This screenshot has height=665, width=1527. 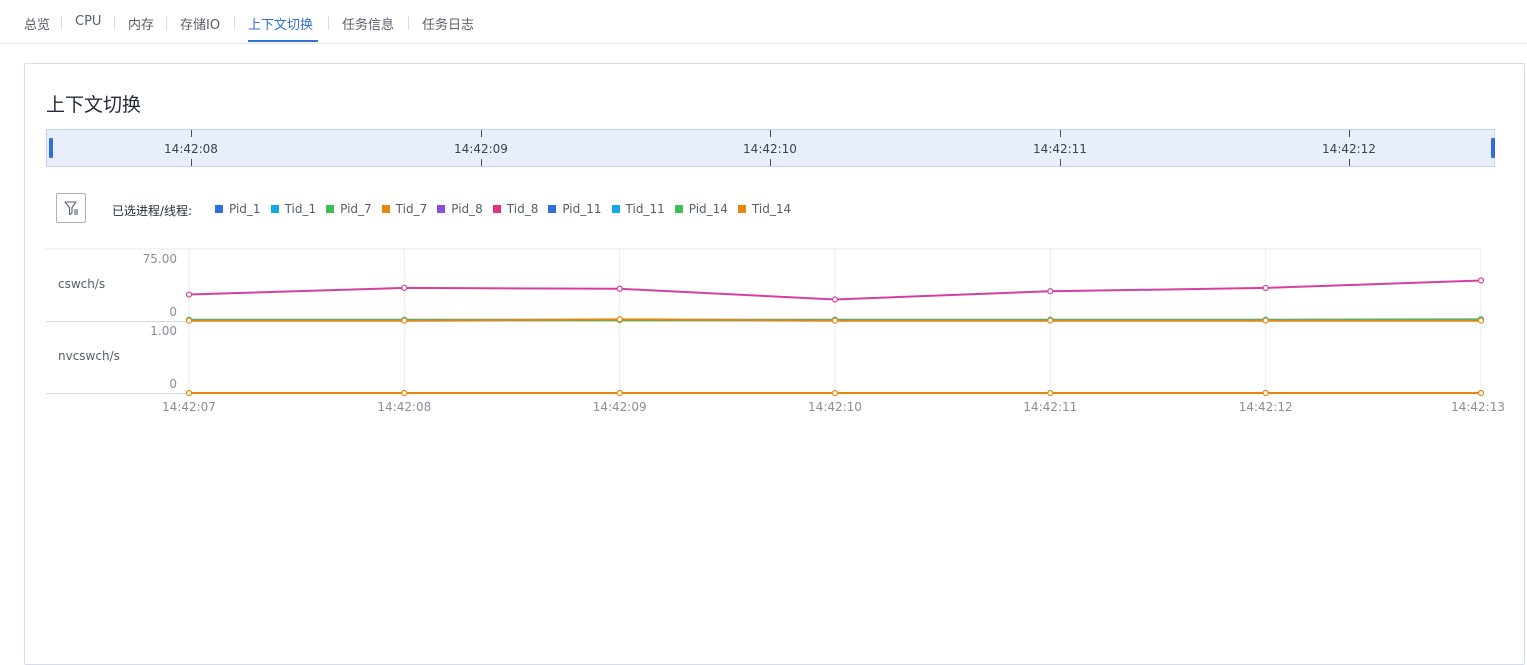 I want to click on y-tick-label: 1.00, so click(x=163, y=331).